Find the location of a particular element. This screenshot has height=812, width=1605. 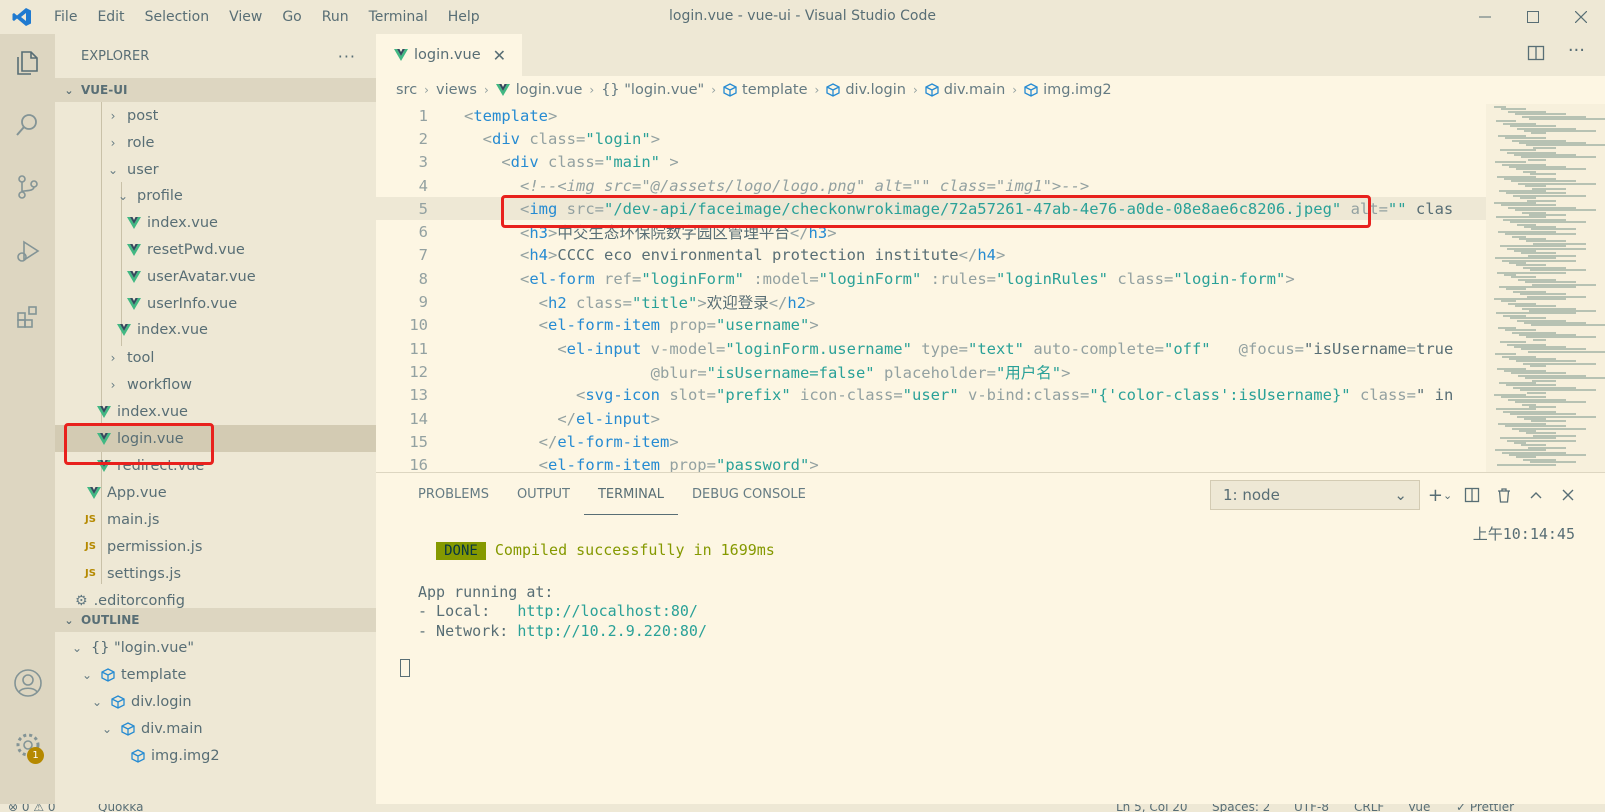

tab-output: OUTPUT is located at coordinates (543, 494).